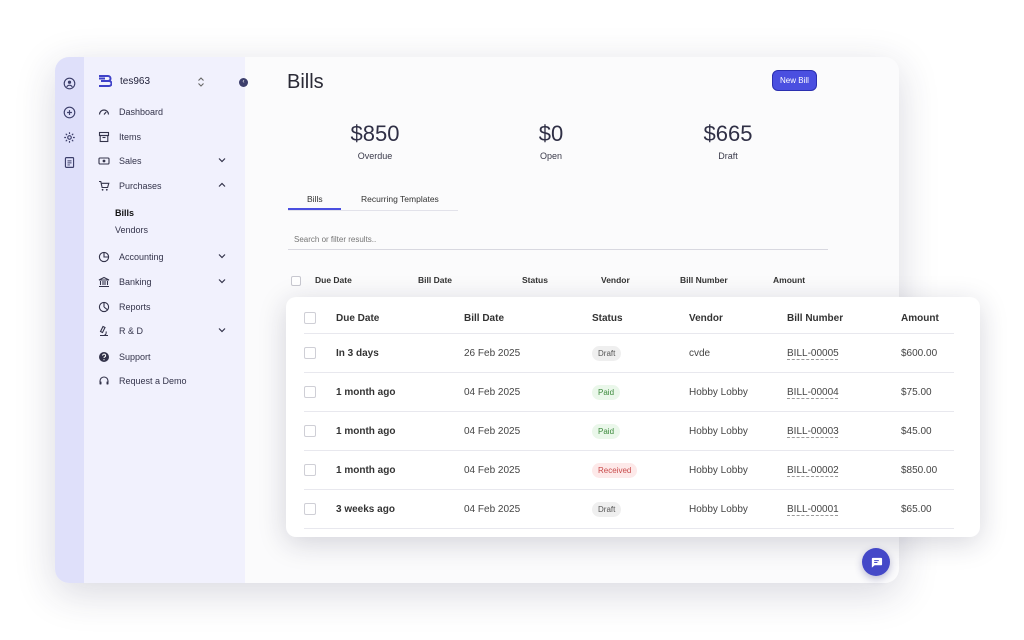  I want to click on bill-number-link: BILL-00001, so click(813, 509).